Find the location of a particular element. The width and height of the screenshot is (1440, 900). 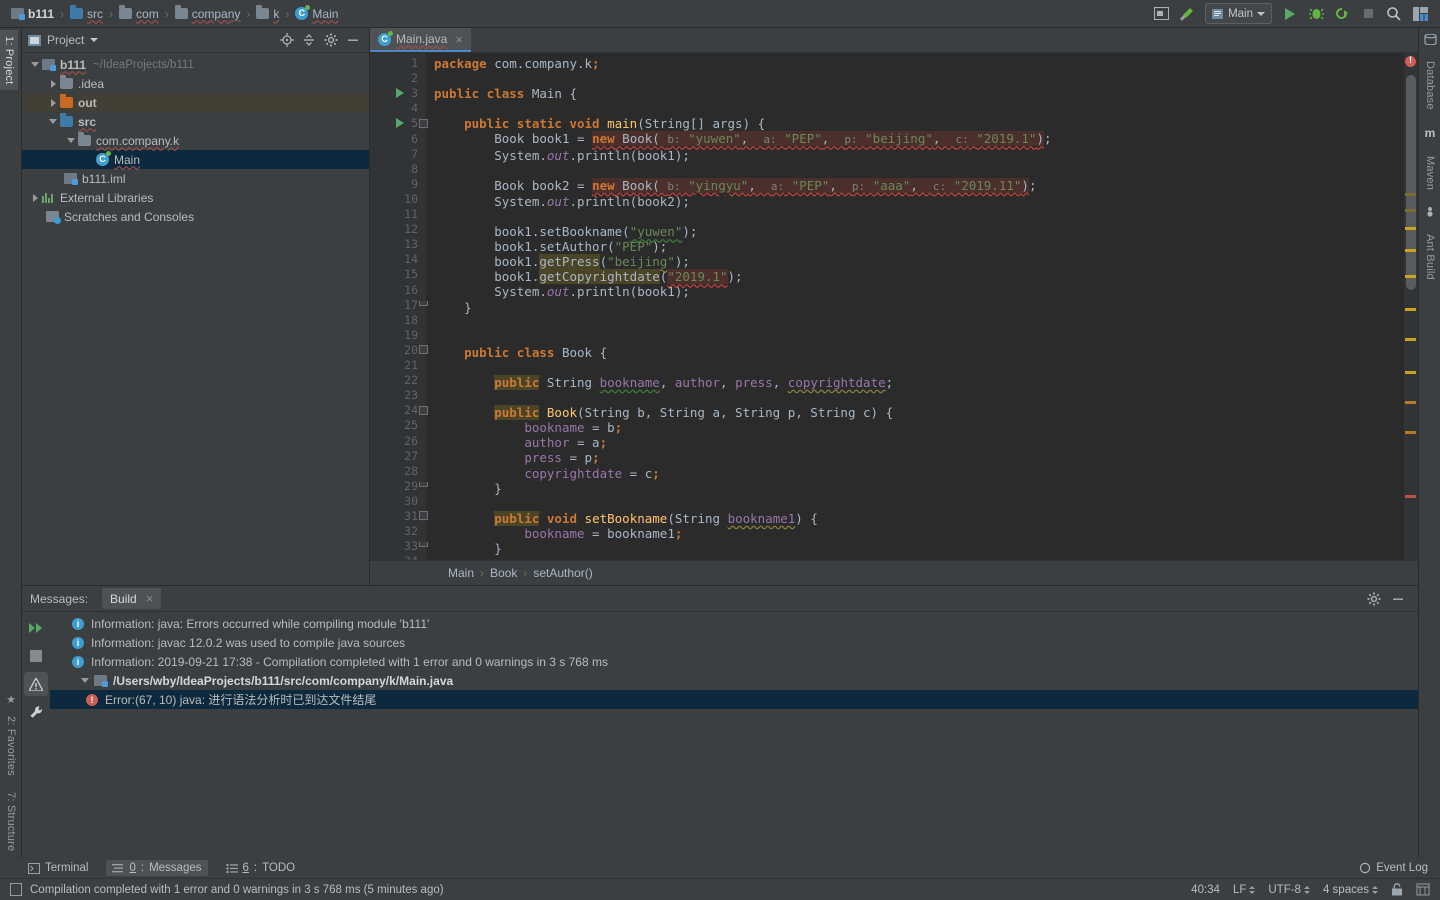

event-log-button: Event Log is located at coordinates (1399, 868).